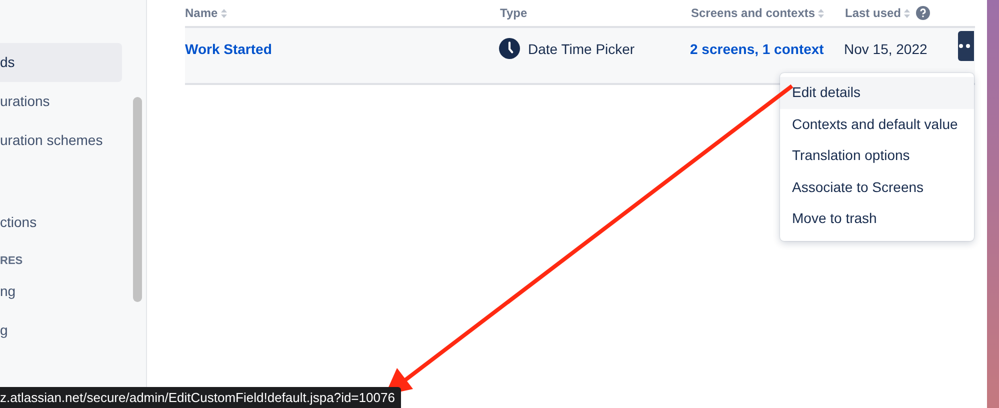 Image resolution: width=999 pixels, height=408 pixels. Describe the element at coordinates (61, 222) in the screenshot. I see `sidebar-item: ctions` at that location.